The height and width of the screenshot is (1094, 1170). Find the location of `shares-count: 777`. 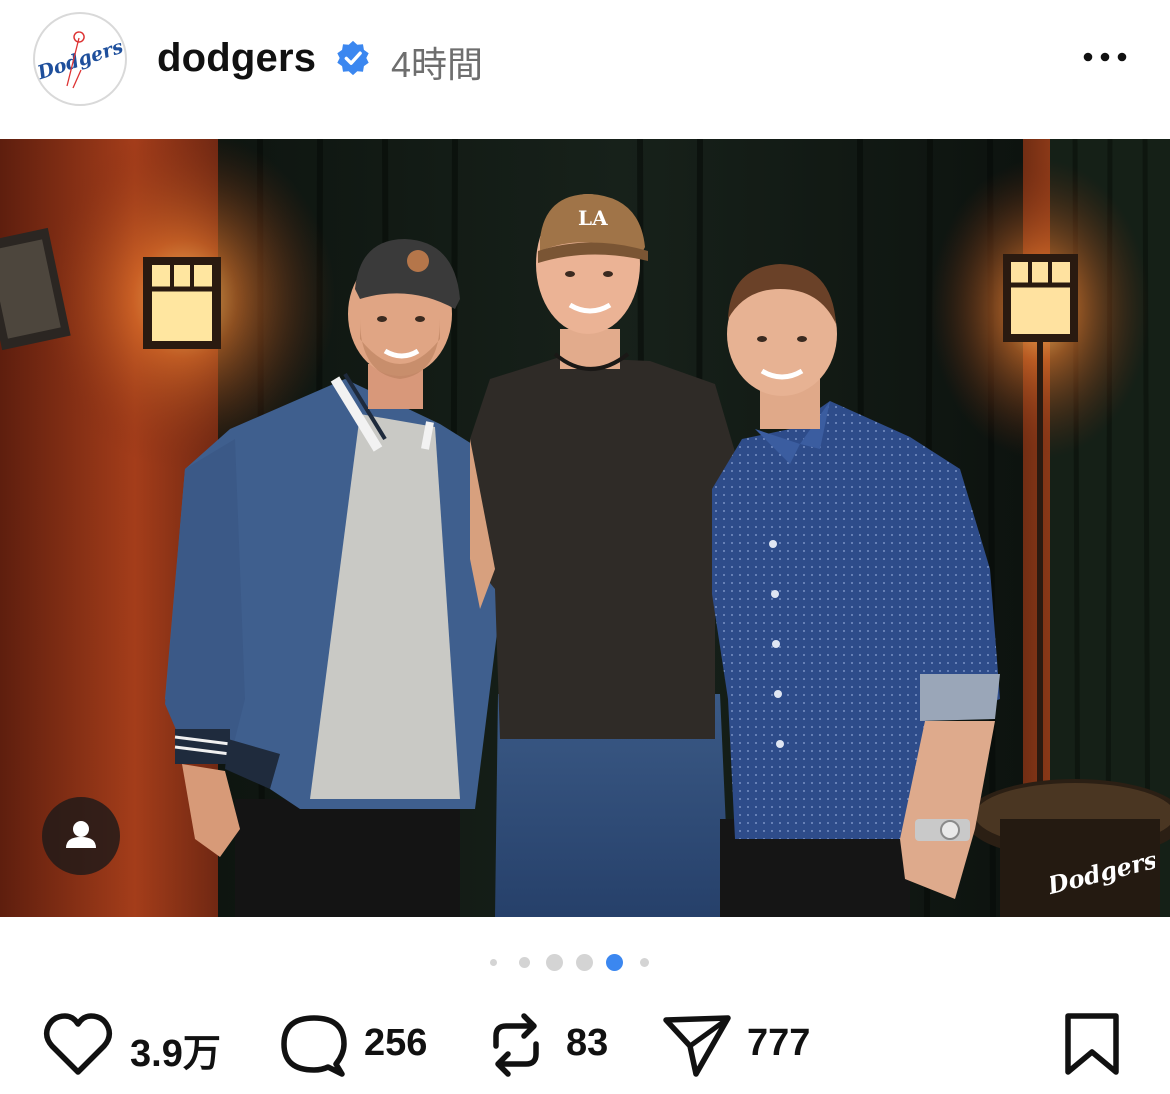

shares-count: 777 is located at coordinates (778, 1043).